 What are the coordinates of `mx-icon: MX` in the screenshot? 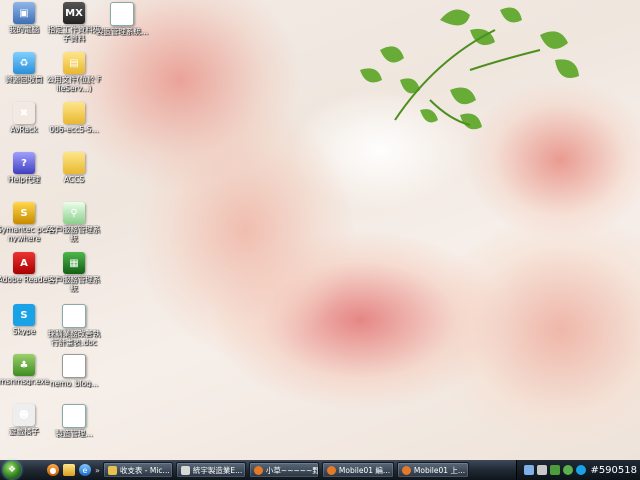 It's located at (74, 13).